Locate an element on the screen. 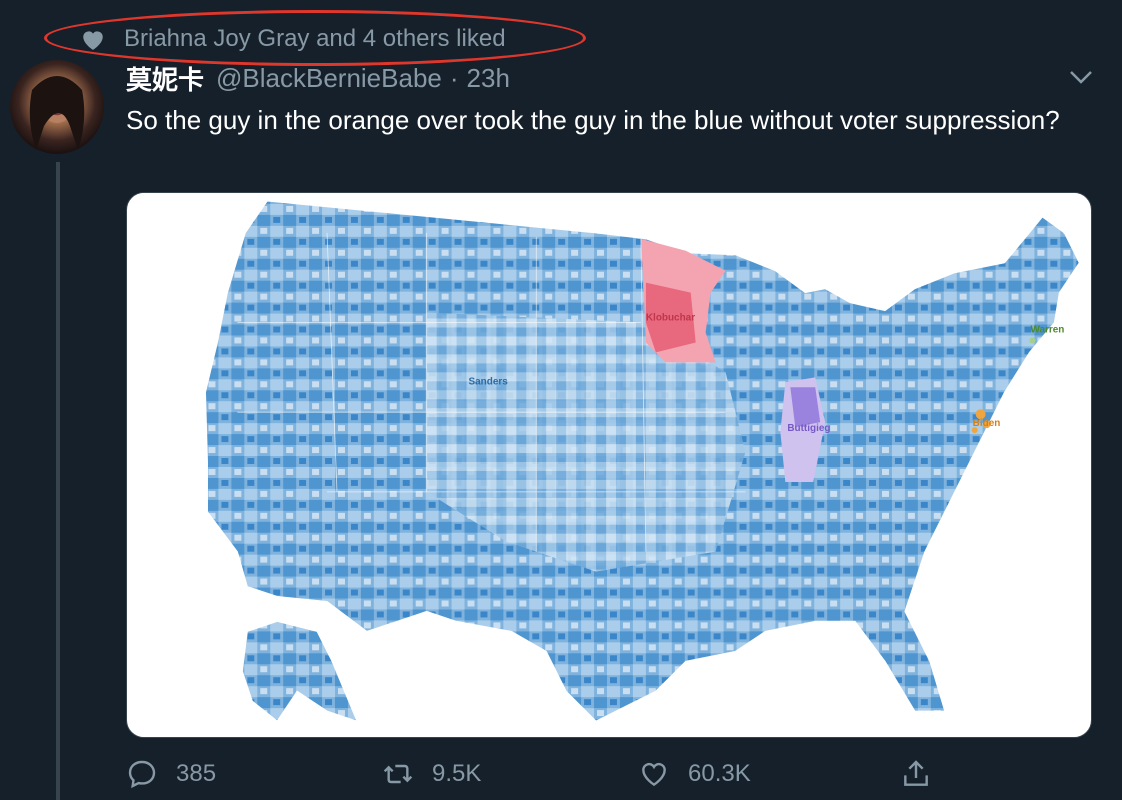  social-context: Briahna Joy Gray and 4 others liked is located at coordinates (293, 39).